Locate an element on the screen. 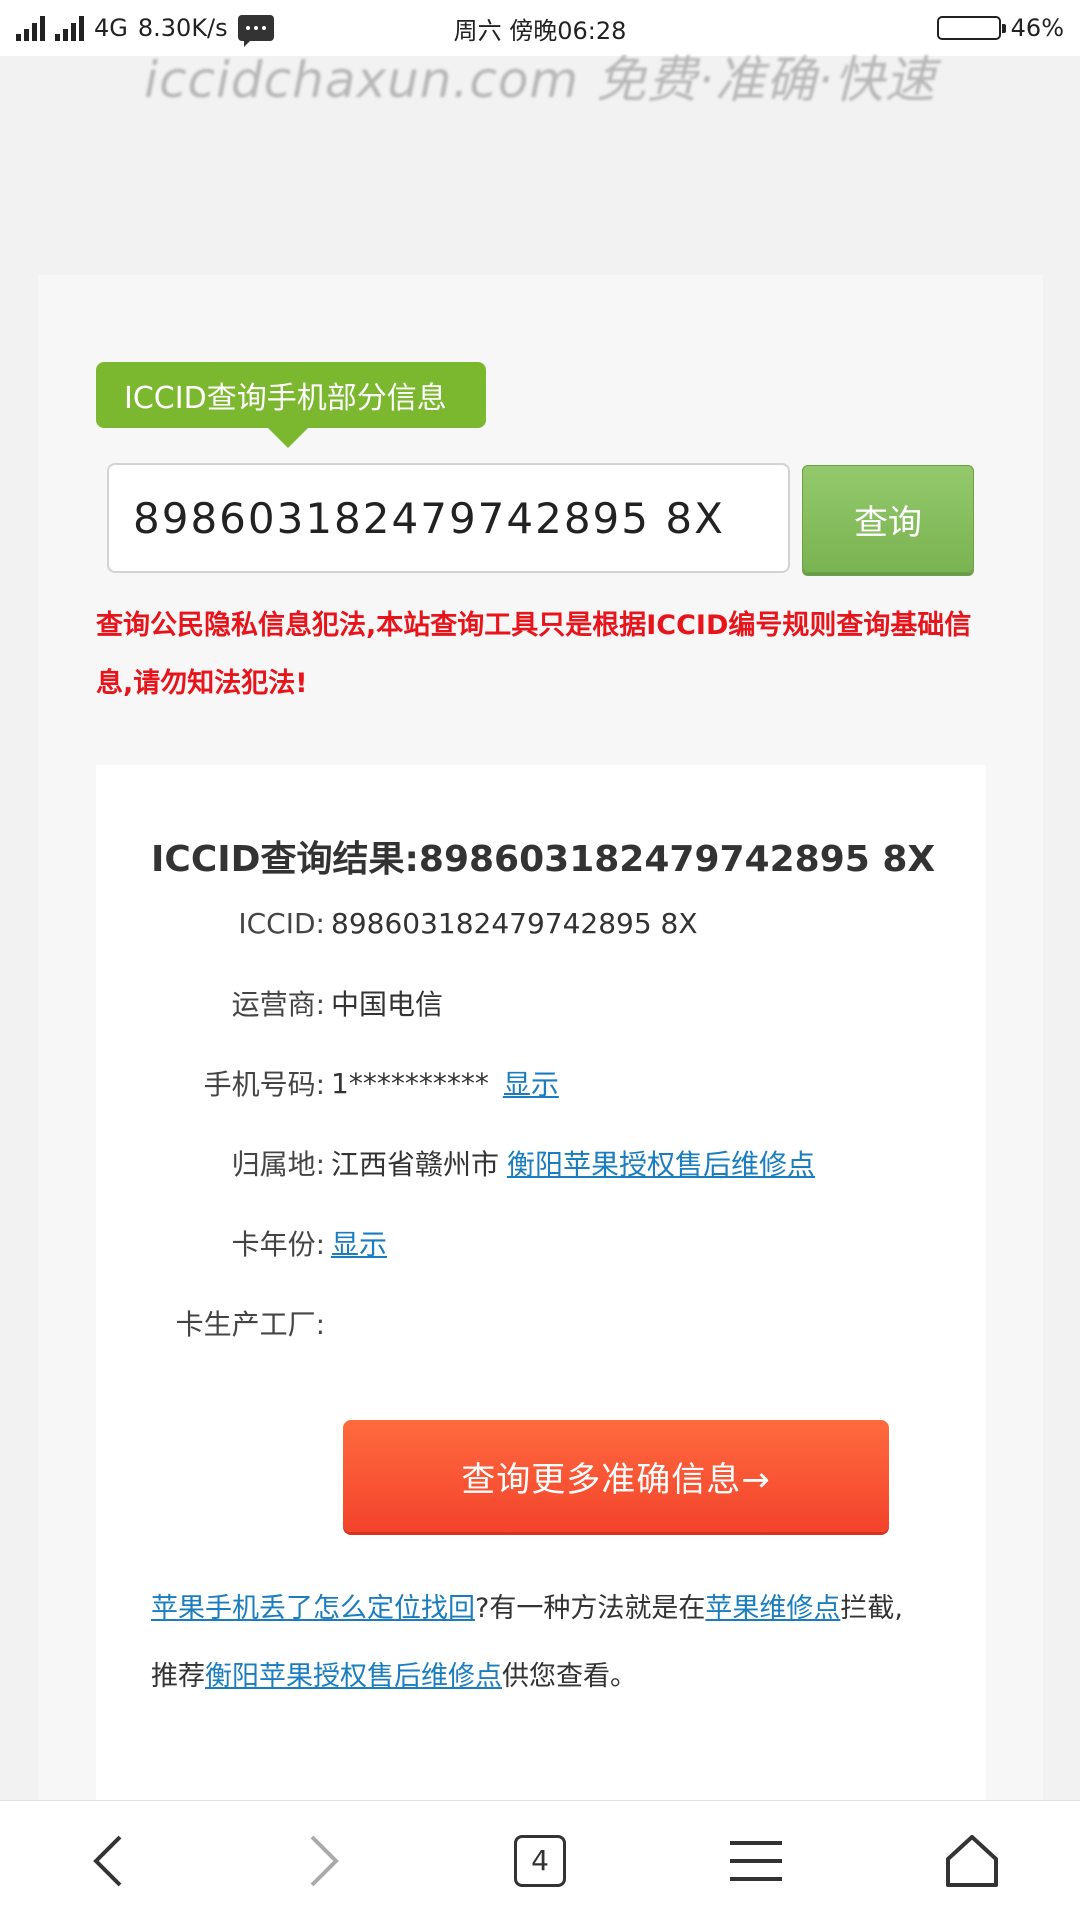  network-speed: 8.30K/s is located at coordinates (182, 28).